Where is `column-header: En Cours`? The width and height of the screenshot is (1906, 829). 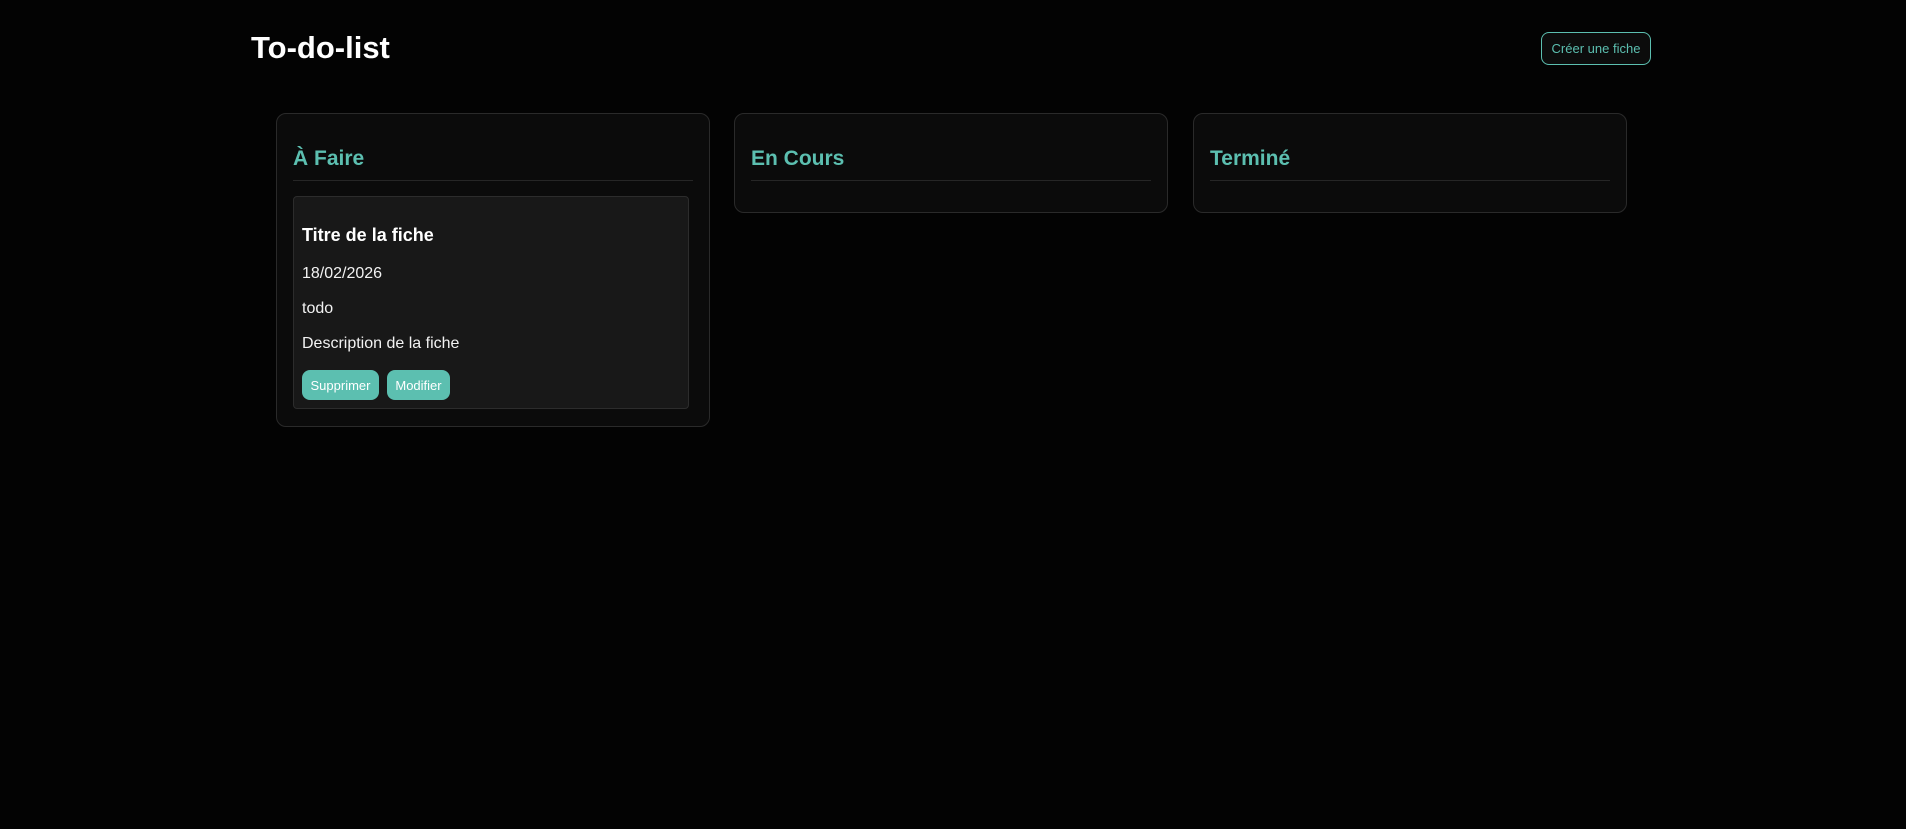
column-header: En Cours is located at coordinates (951, 147).